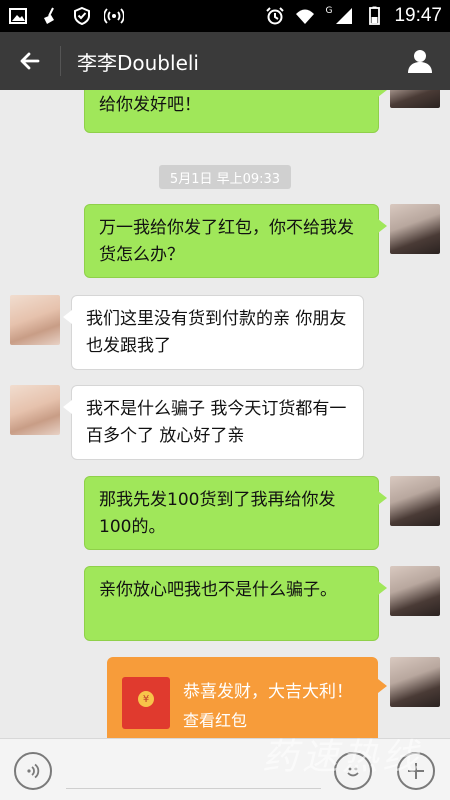  I want to click on emoji-button, so click(353, 771).